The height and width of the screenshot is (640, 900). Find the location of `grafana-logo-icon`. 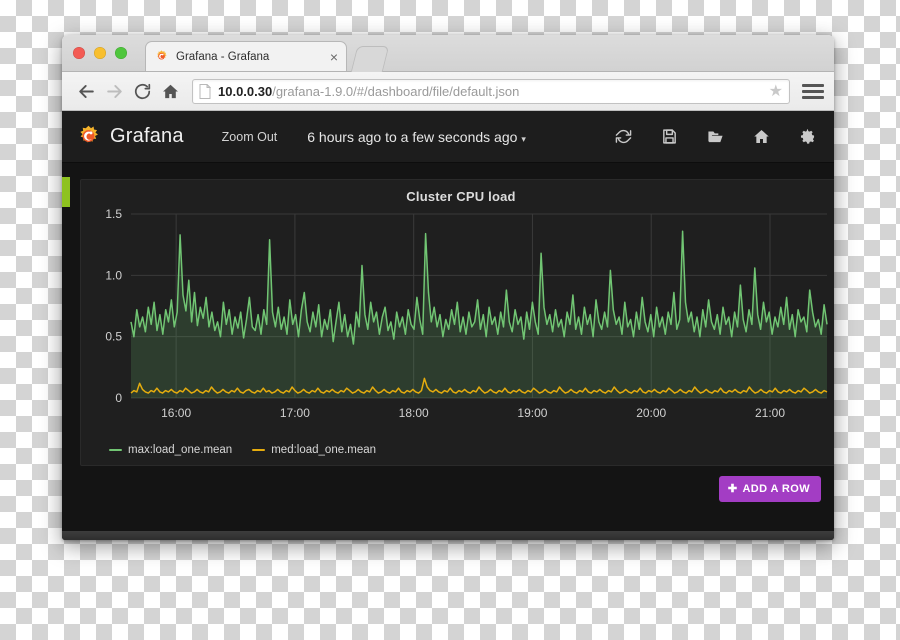

grafana-logo-icon is located at coordinates (162, 55).